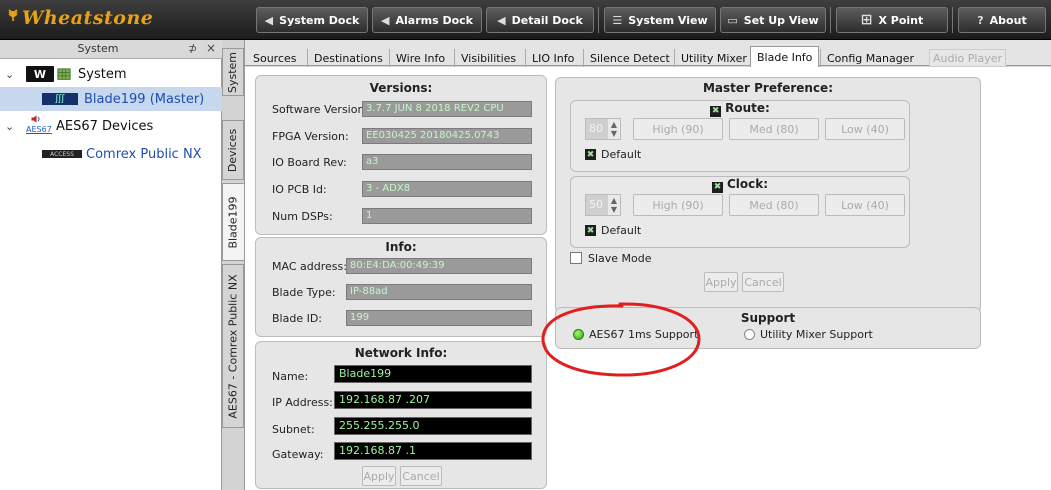 Image resolution: width=1051 pixels, height=490 pixels. What do you see at coordinates (105, 126) in the screenshot?
I see `tree-item-label: AES67 Devices` at bounding box center [105, 126].